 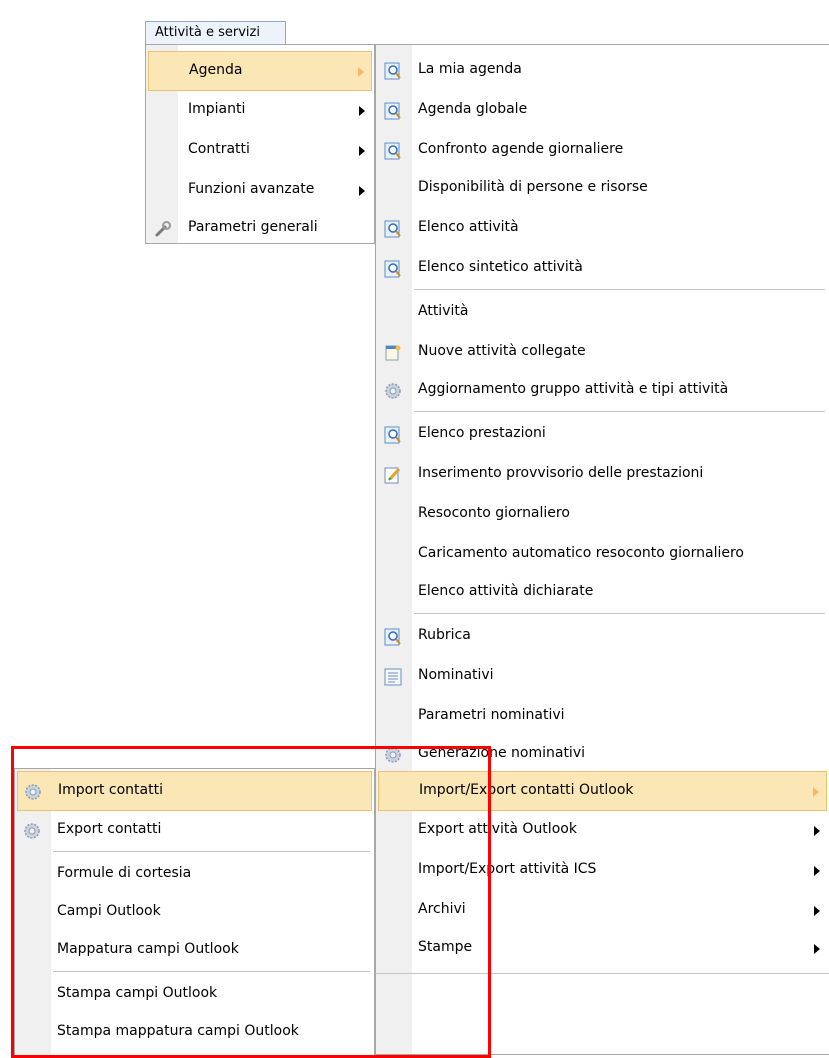 What do you see at coordinates (393, 353) in the screenshot?
I see `new-document-icon` at bounding box center [393, 353].